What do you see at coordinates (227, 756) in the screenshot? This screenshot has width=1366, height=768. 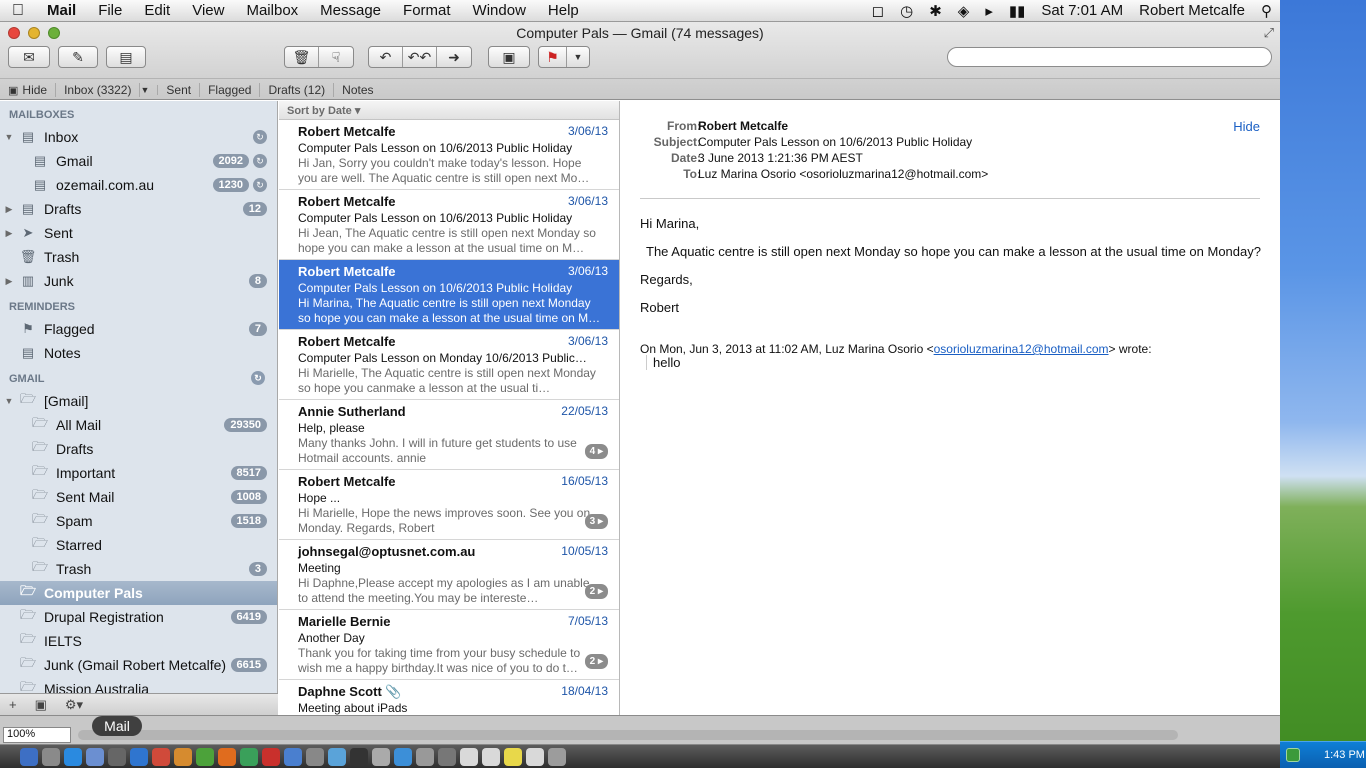 I see `firefox-icon` at bounding box center [227, 756].